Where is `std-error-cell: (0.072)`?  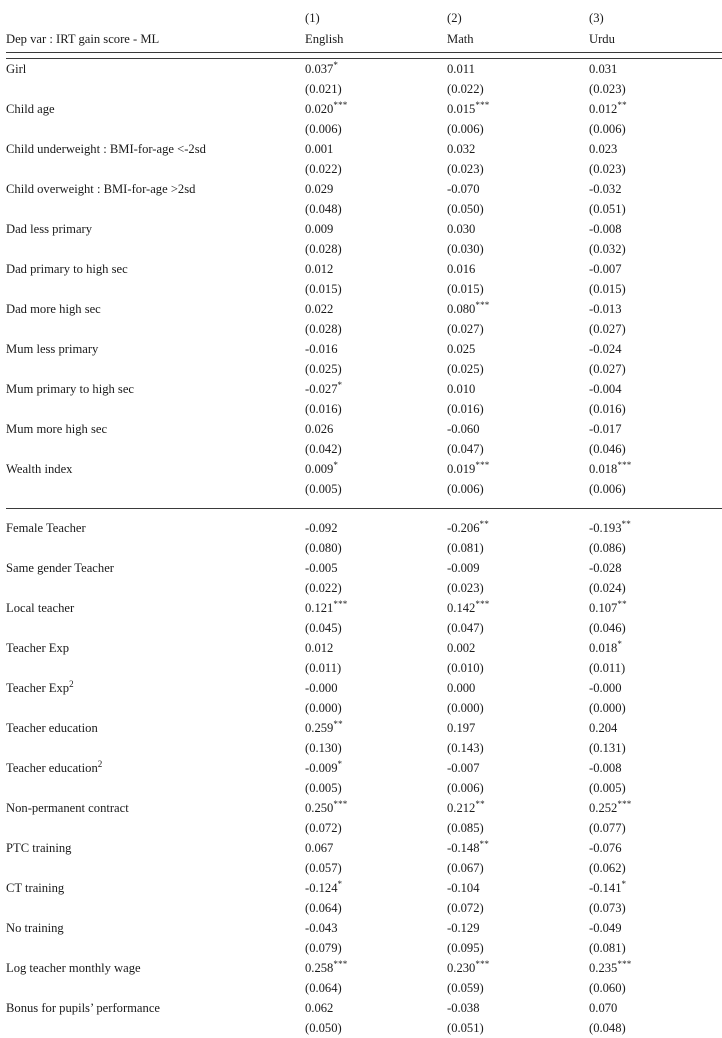
std-error-cell: (0.072) is located at coordinates (376, 828).